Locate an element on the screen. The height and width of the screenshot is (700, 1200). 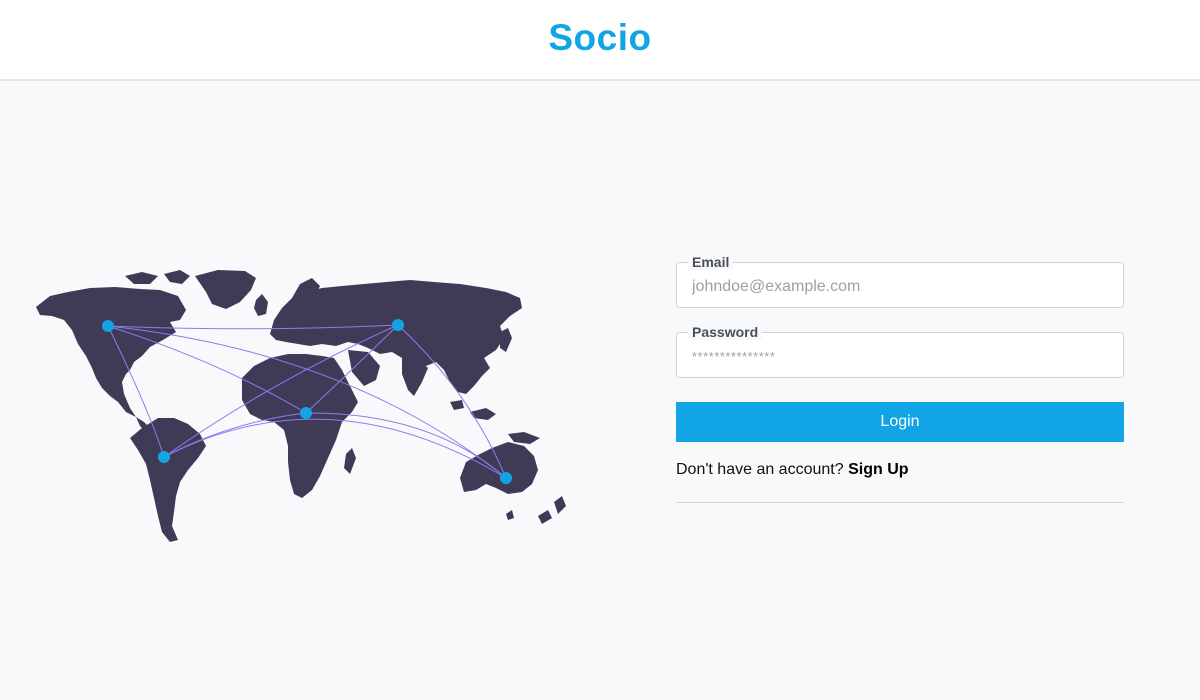
node-south-america is located at coordinates (164, 457).